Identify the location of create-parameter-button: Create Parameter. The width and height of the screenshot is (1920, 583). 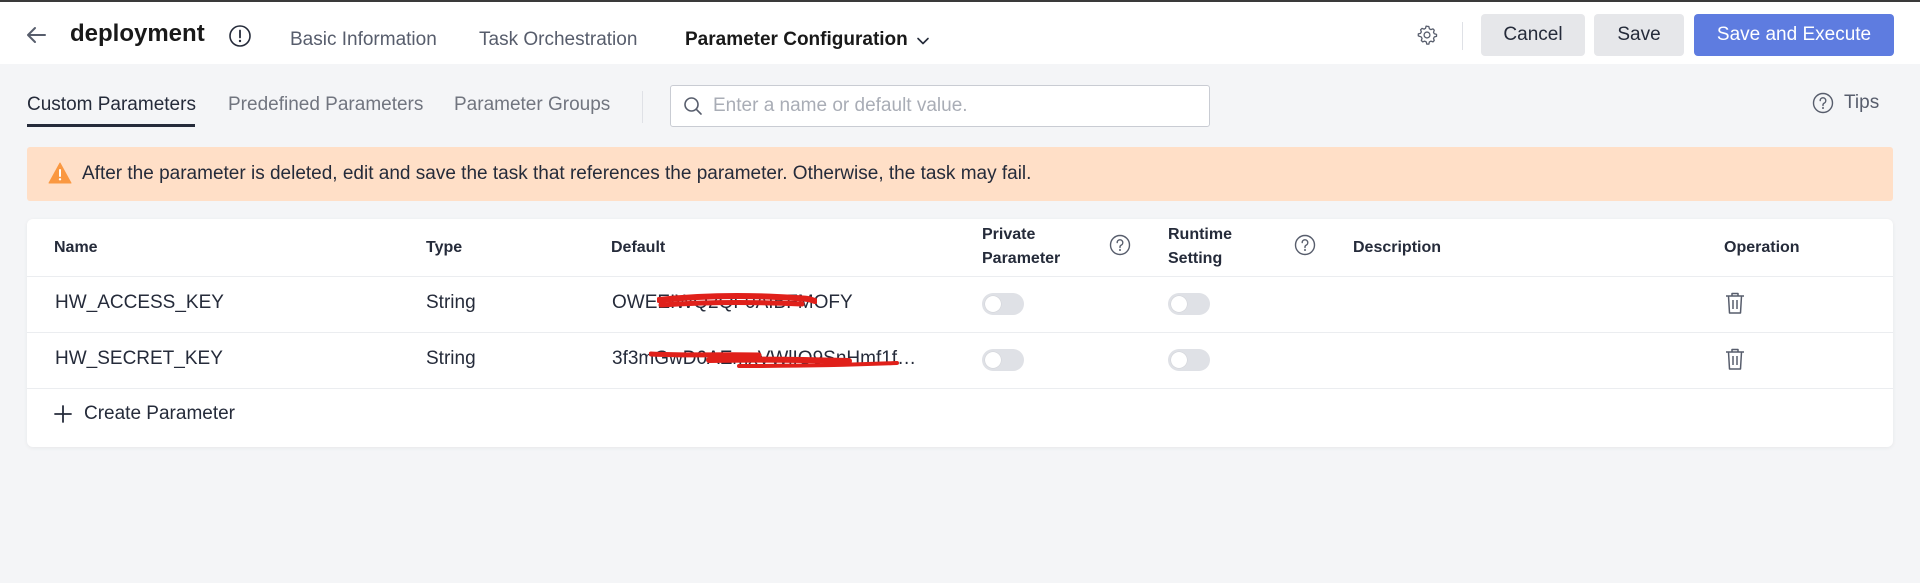
(144, 414).